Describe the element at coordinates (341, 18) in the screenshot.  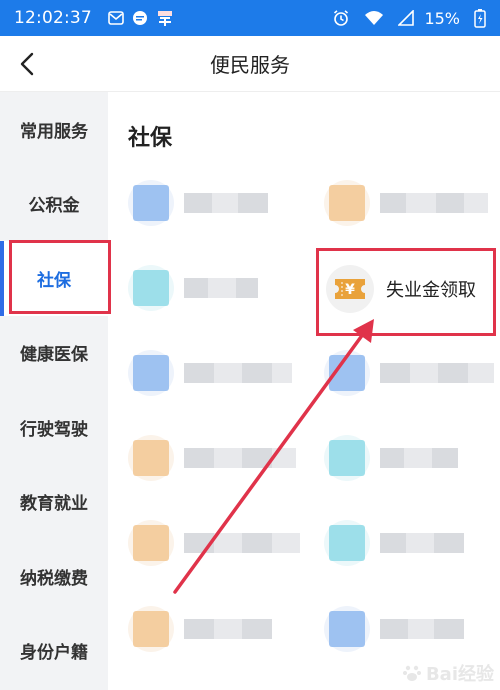
I see `alarm-icon` at that location.